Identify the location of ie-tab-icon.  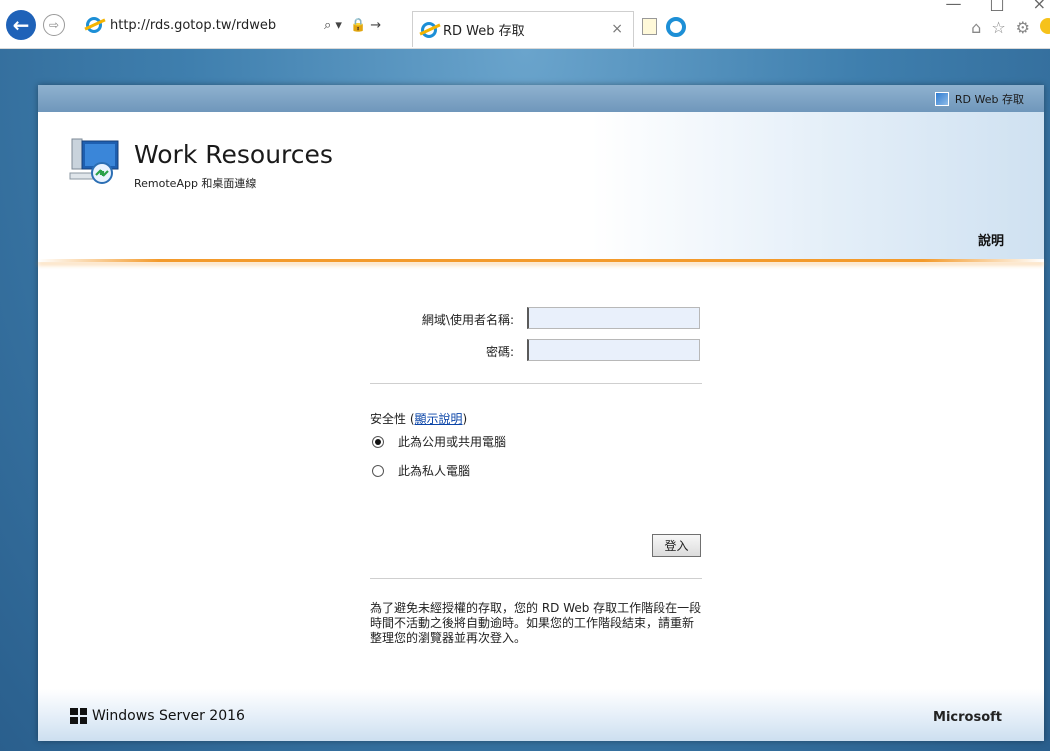
(429, 29).